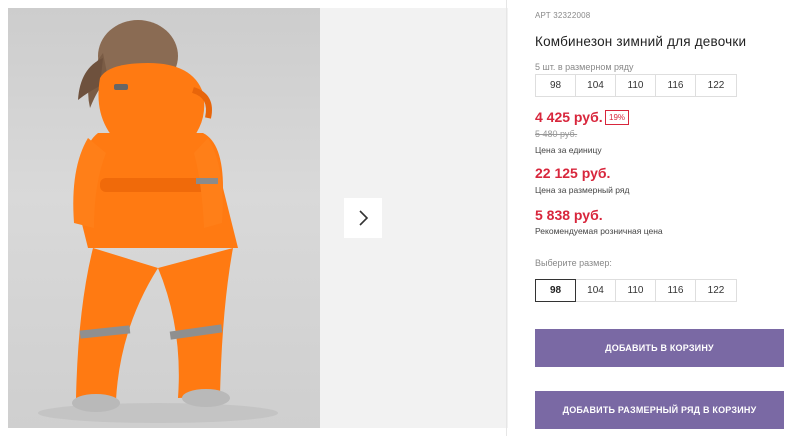 This screenshot has width=800, height=436. Describe the element at coordinates (582, 190) in the screenshot. I see `set-price-label: Цена за размерный ряд` at that location.